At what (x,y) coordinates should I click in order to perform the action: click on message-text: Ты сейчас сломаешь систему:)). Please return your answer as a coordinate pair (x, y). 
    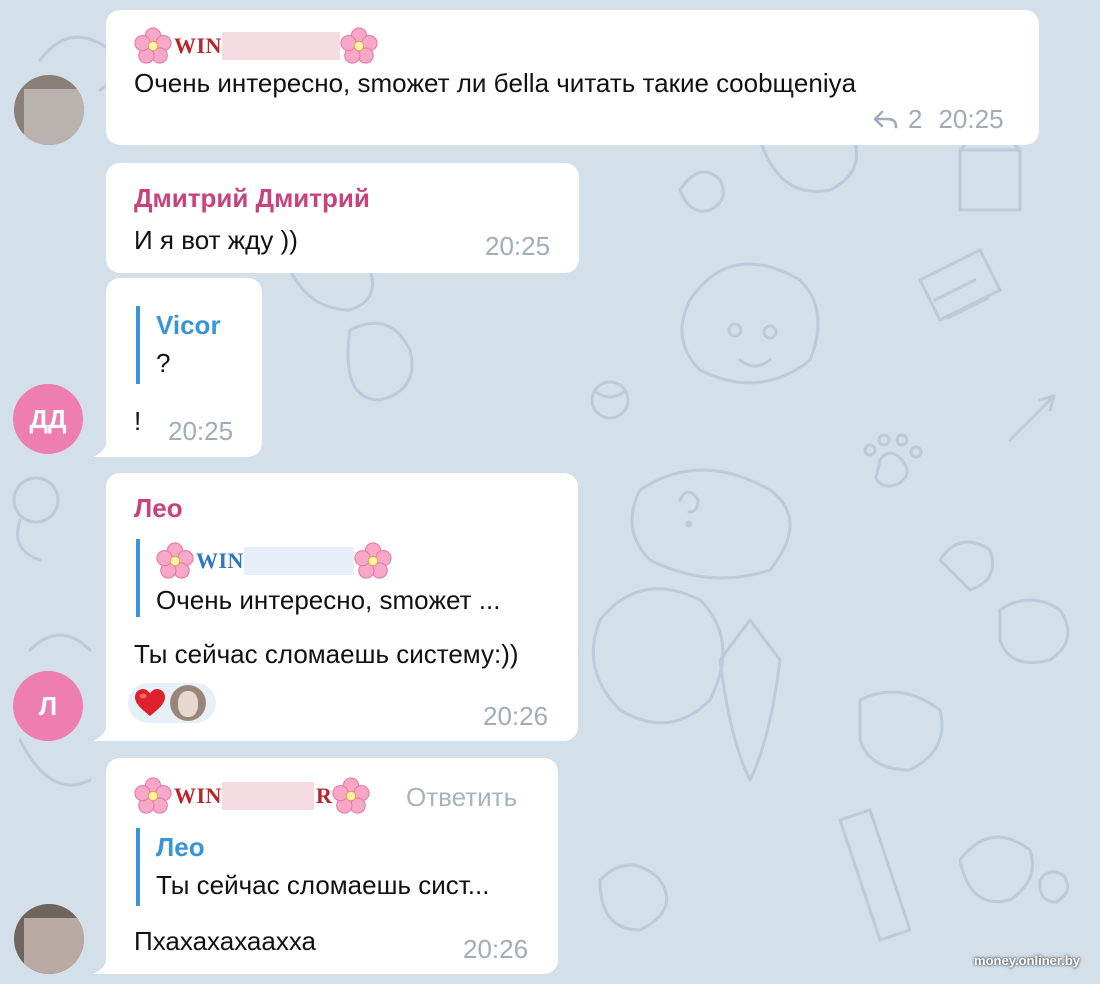
    Looking at the image, I should click on (326, 654).